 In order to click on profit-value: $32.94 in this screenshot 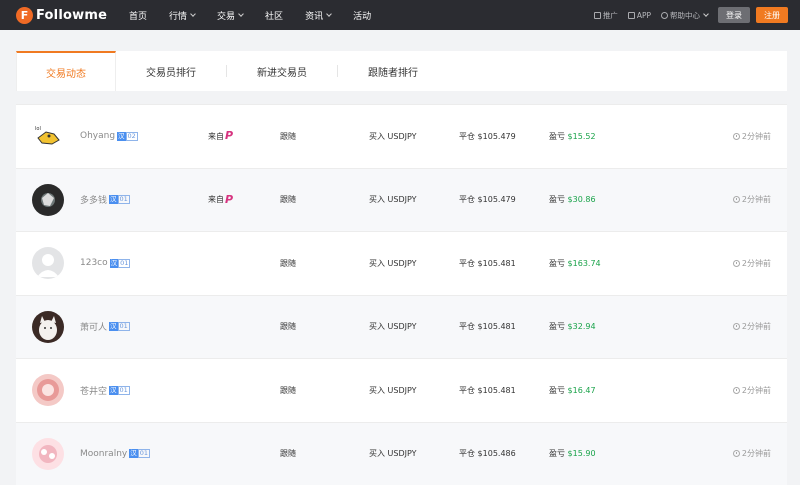, I will do `click(581, 327)`.